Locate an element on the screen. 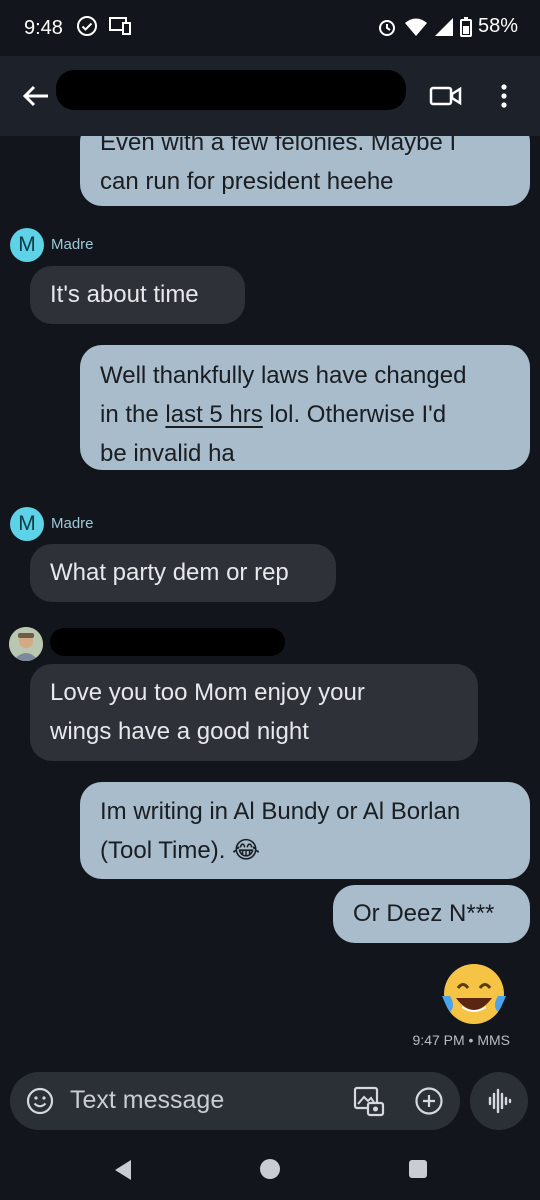 This screenshot has width=540, height=1200. laughing-emoji is located at coordinates (474, 994).